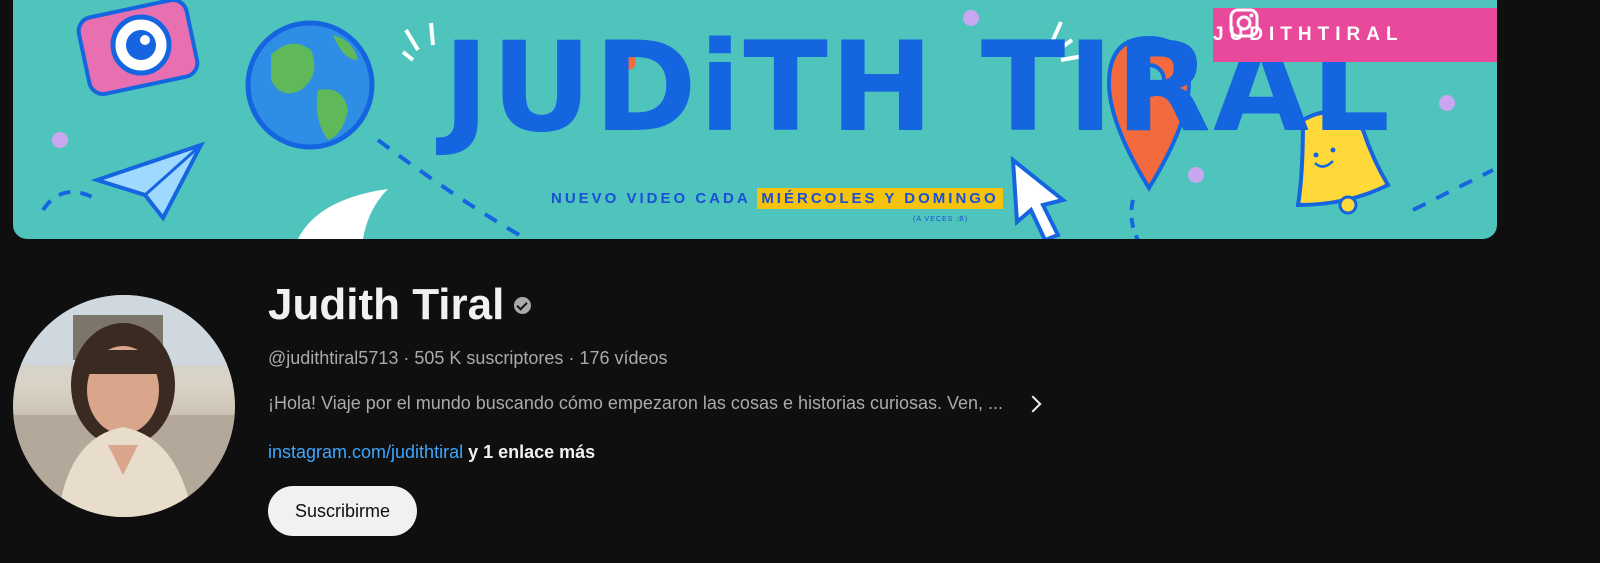 The width and height of the screenshot is (1600, 563). I want to click on instagram-link: instagram.com/judithtiral, so click(365, 452).